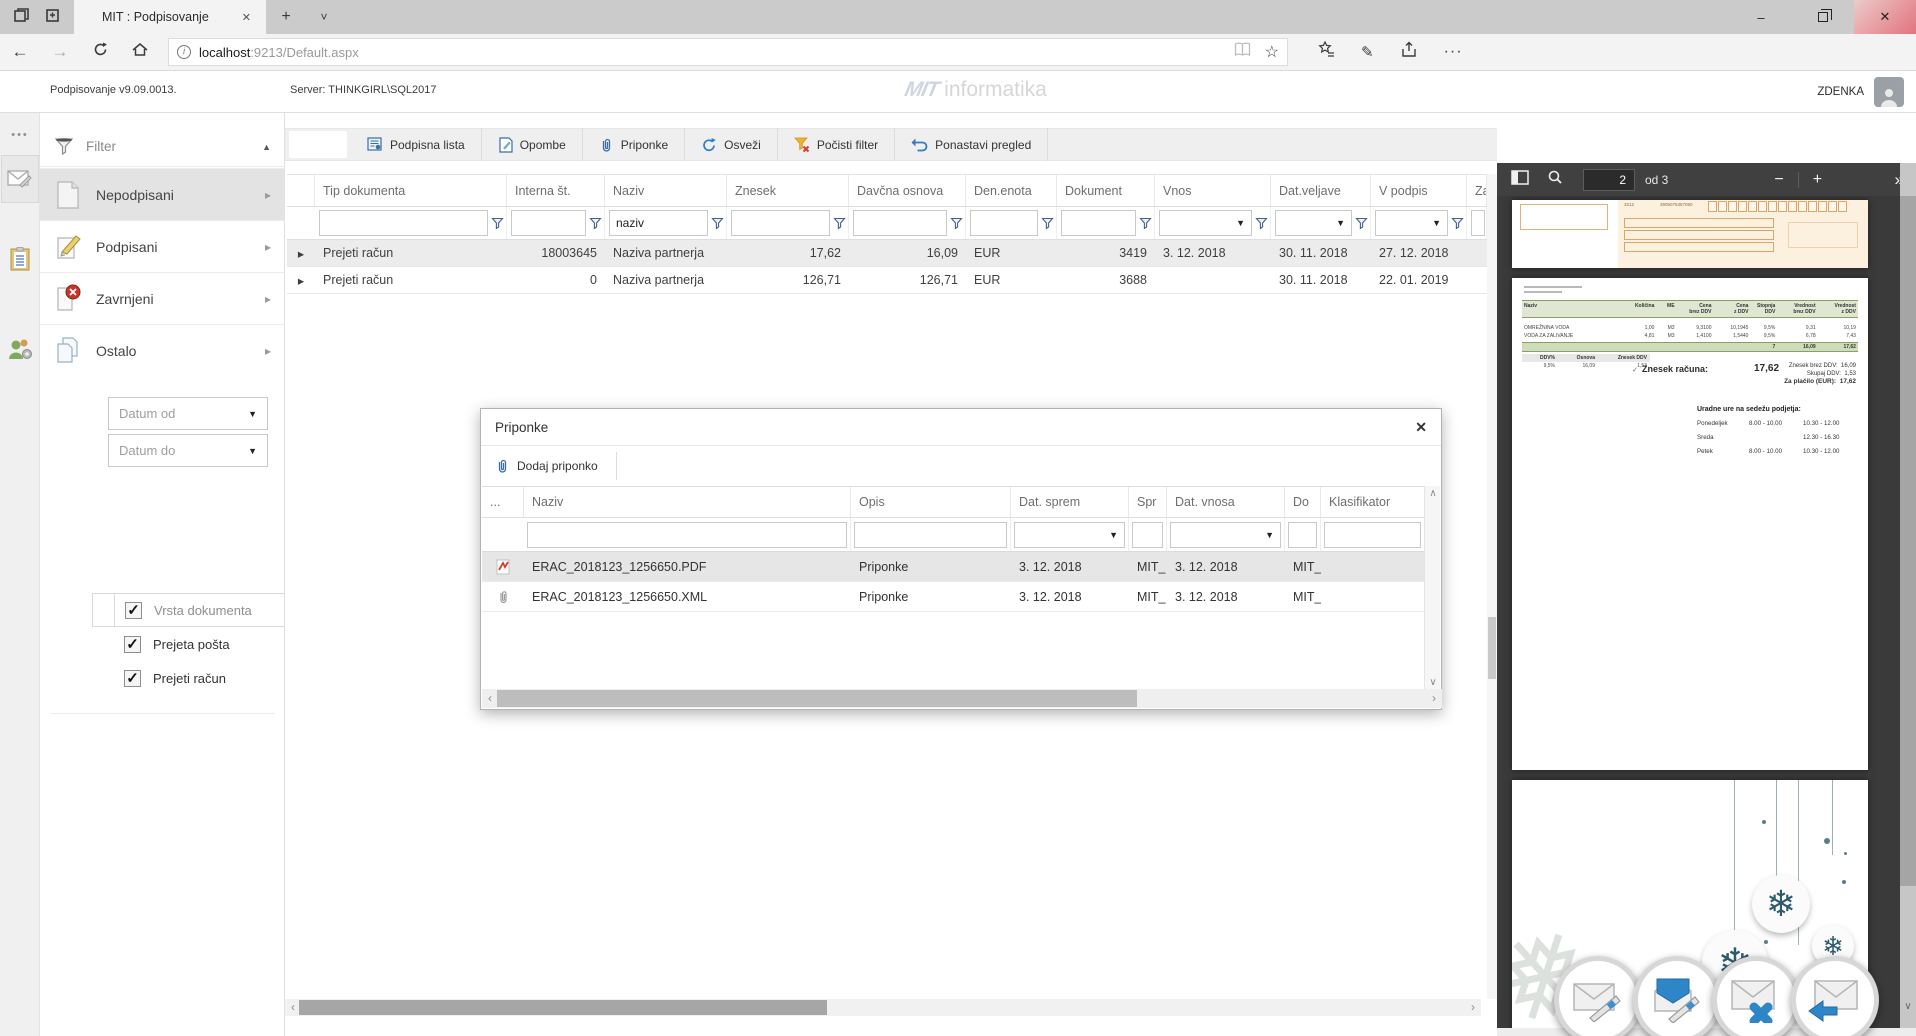 This screenshot has width=1916, height=1036. What do you see at coordinates (190, 644) in the screenshot?
I see `checkbox-row-posta: ✓ Prejeta pošta` at bounding box center [190, 644].